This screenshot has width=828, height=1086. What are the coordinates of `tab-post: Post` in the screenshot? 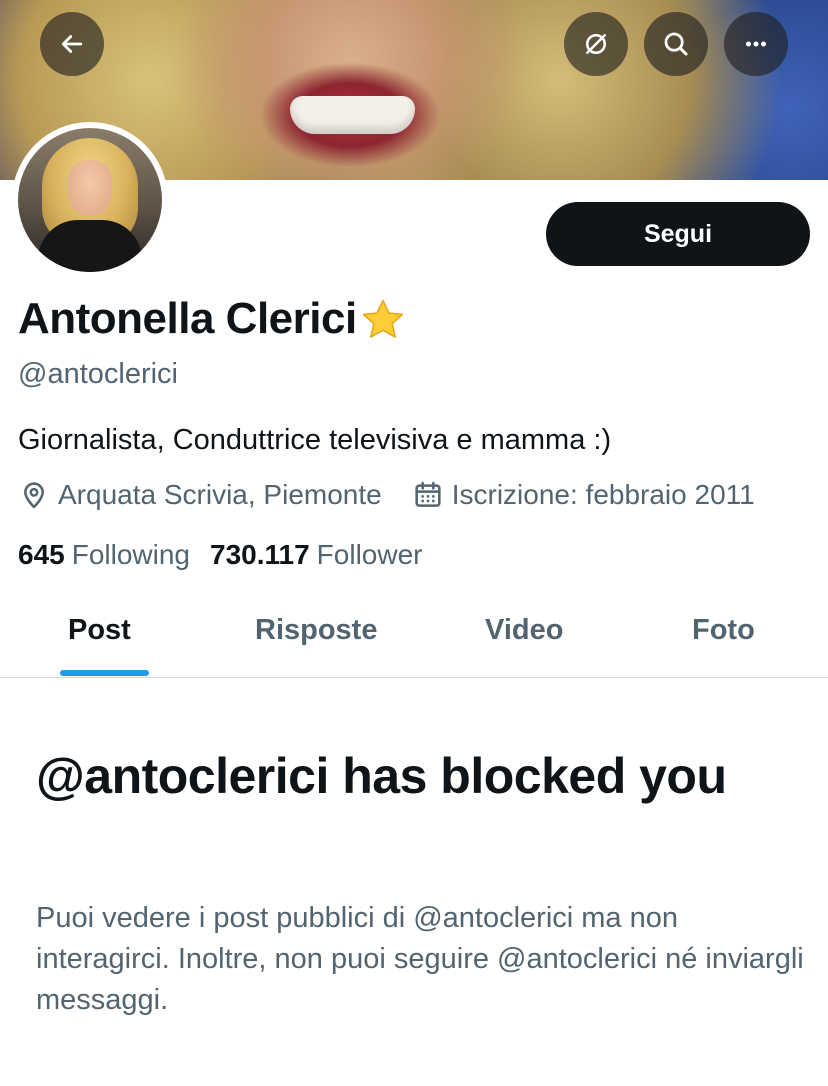 It's located at (99, 630).